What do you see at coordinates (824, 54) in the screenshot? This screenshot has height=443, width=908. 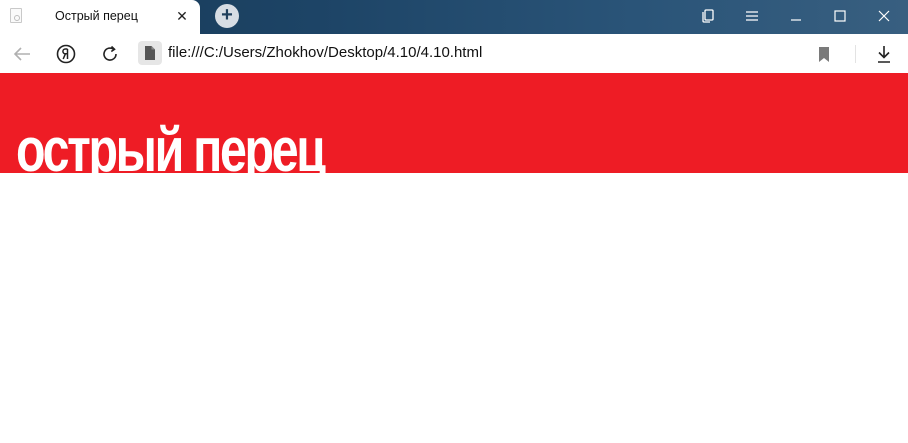 I see `bookmark-icon` at bounding box center [824, 54].